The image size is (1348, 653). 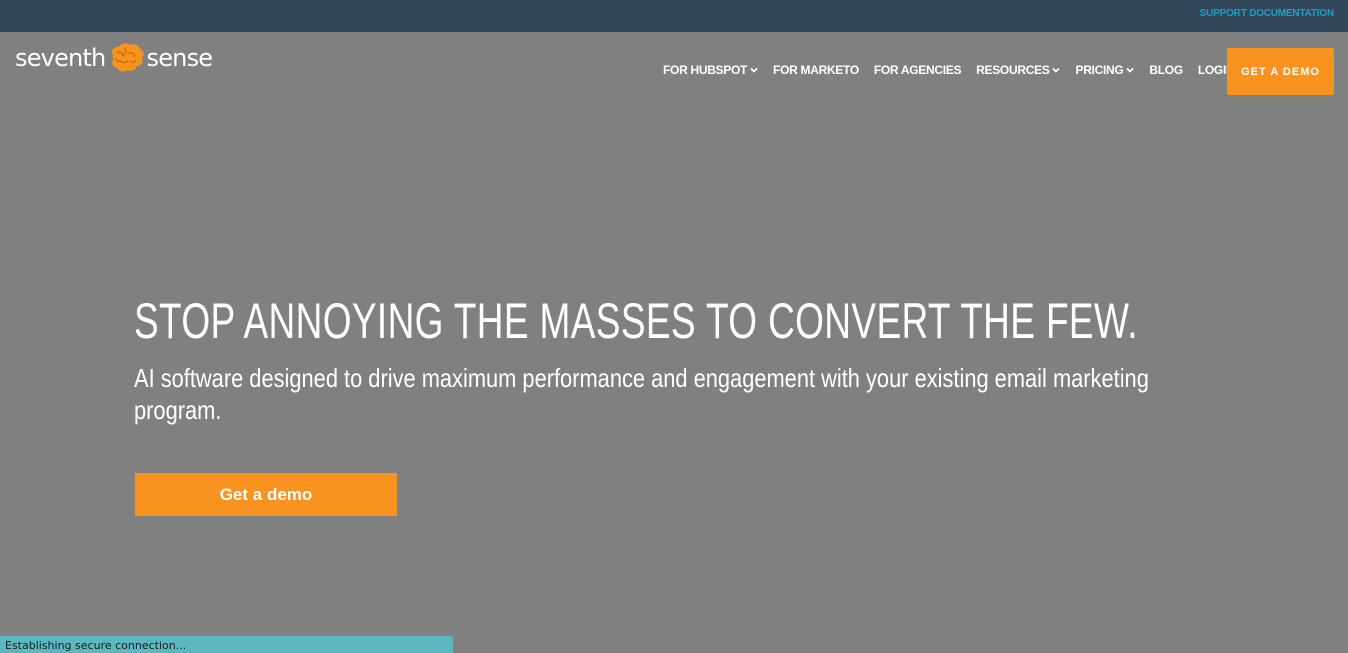 I want to click on nav-item-for-marketo: FOR MARKETO, so click(x=816, y=70).